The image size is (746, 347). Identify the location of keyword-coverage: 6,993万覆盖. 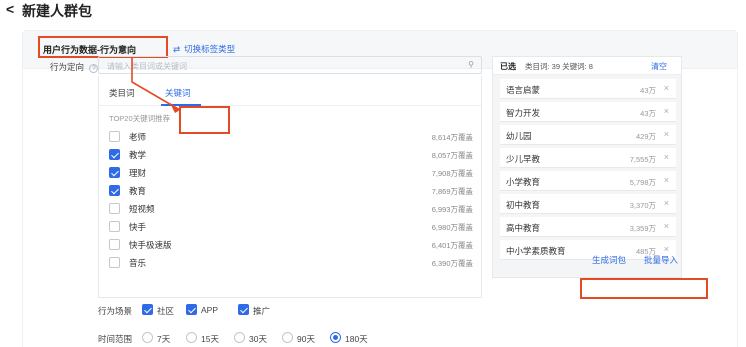
(452, 209).